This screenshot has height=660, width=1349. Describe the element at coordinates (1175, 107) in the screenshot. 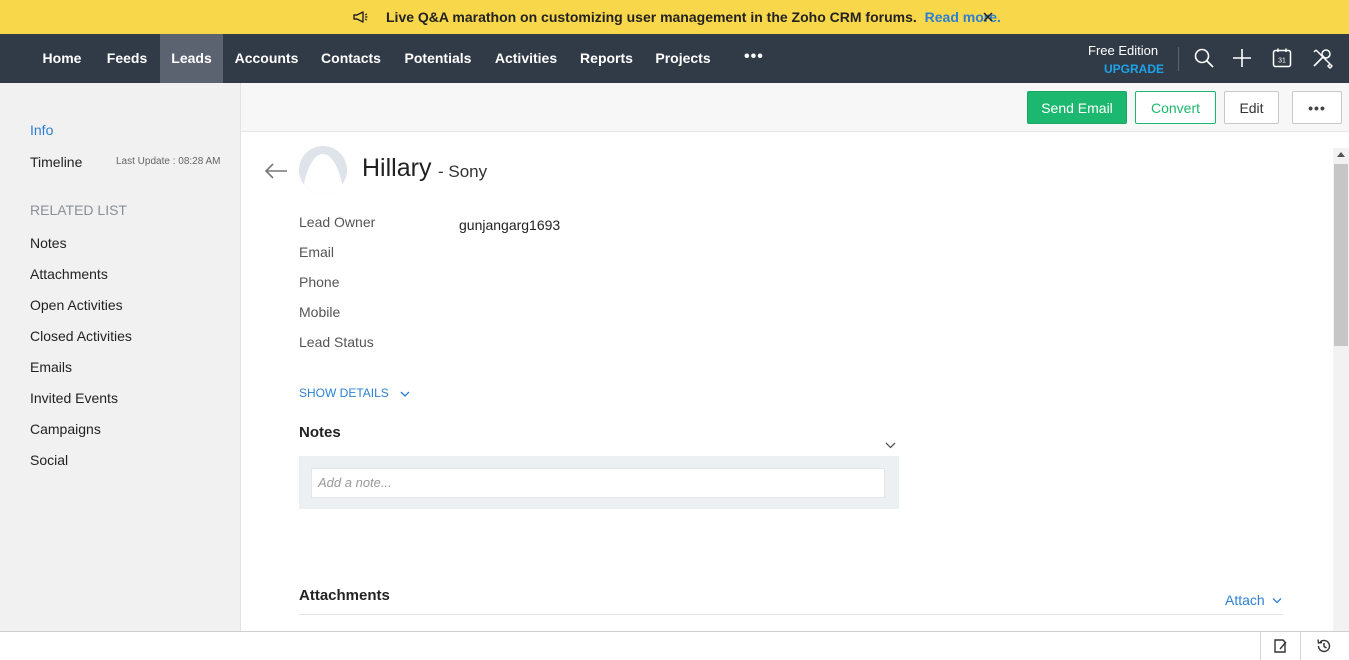

I see `convert-button: Convert` at that location.